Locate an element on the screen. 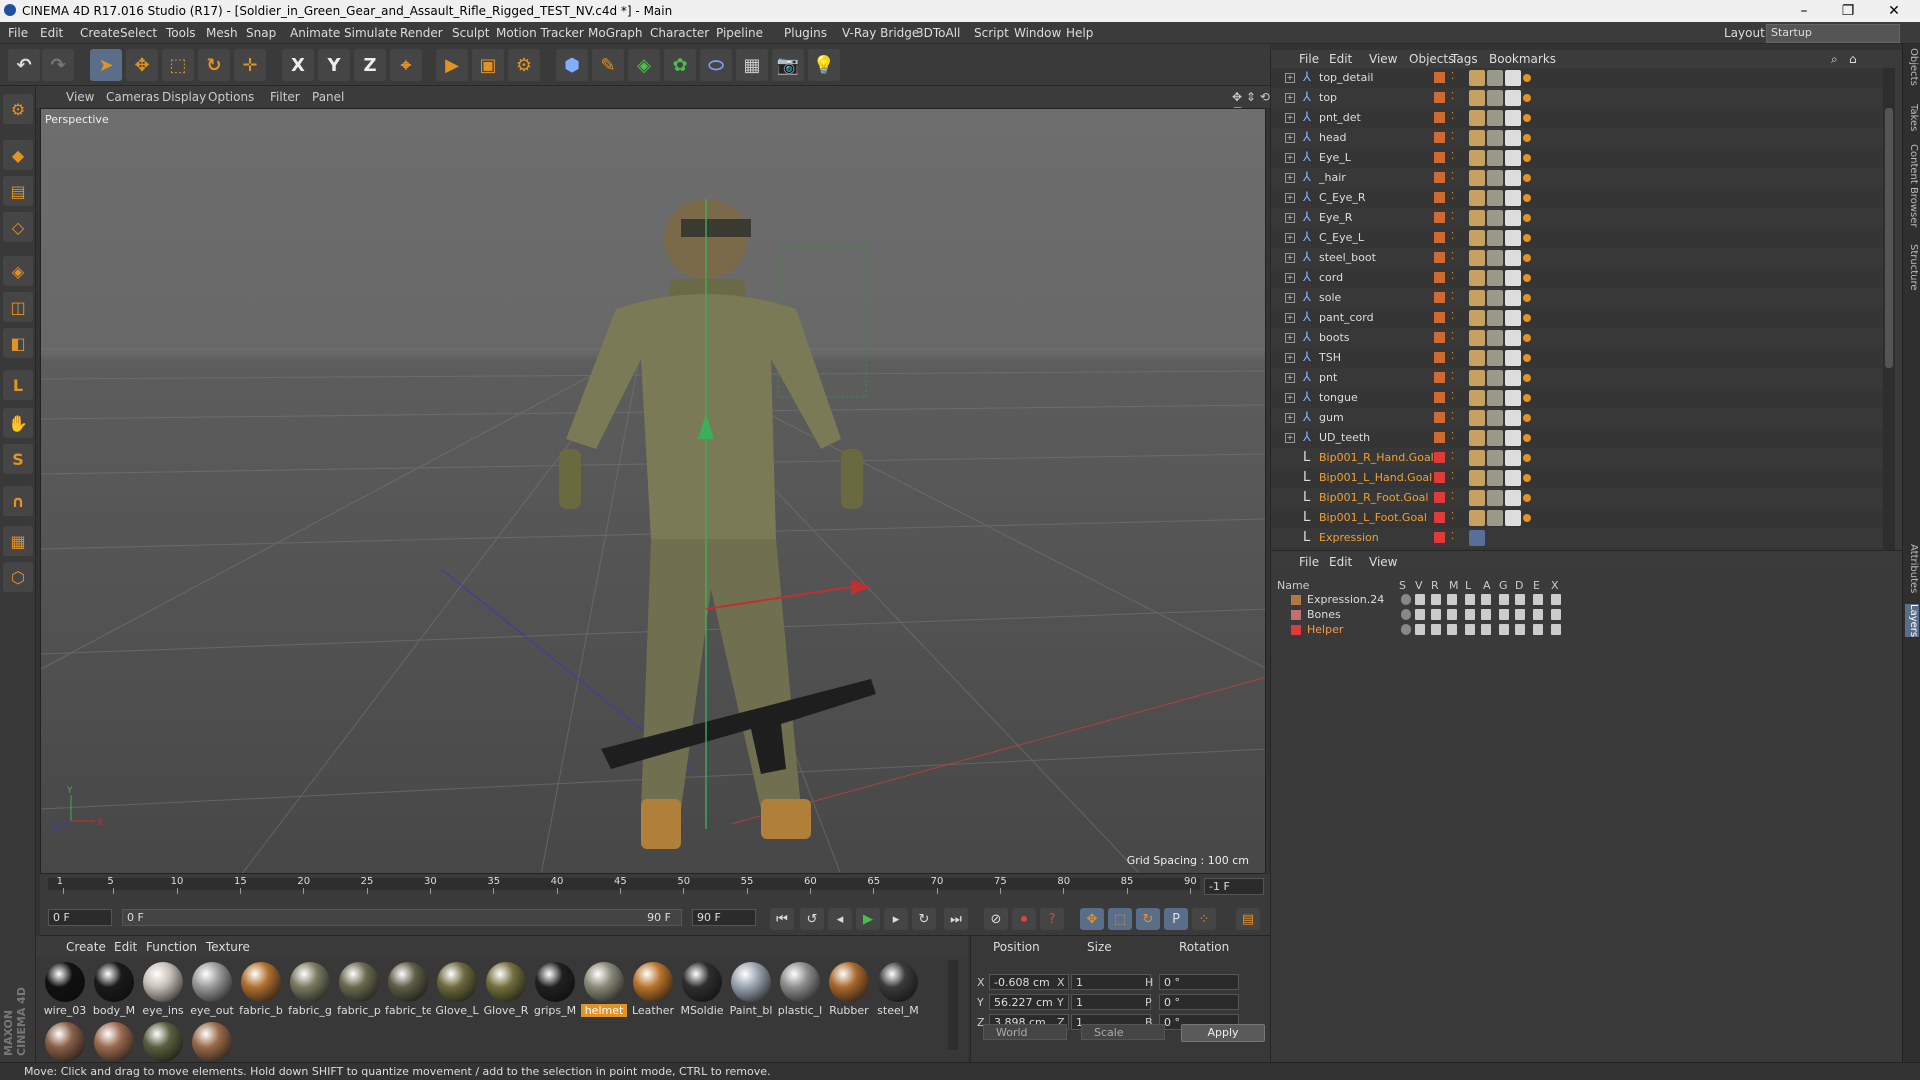  material-swatch: grips_M is located at coordinates (555, 989).